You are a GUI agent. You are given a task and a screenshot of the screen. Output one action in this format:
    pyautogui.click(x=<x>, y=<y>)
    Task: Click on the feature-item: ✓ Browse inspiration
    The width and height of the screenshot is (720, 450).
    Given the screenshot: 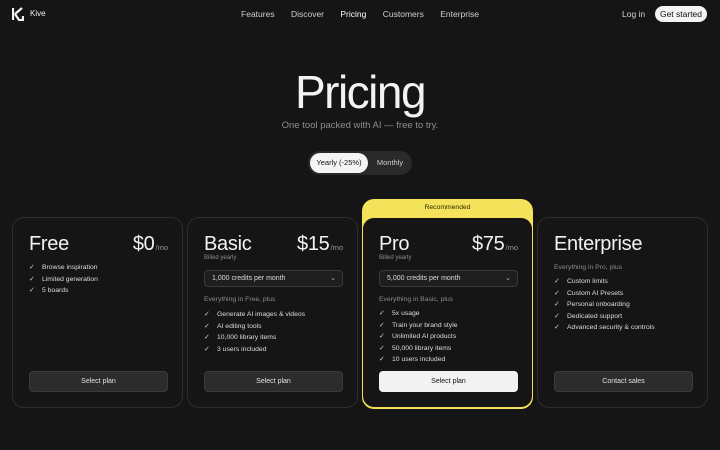 What is the action you would take?
    pyautogui.click(x=63, y=268)
    